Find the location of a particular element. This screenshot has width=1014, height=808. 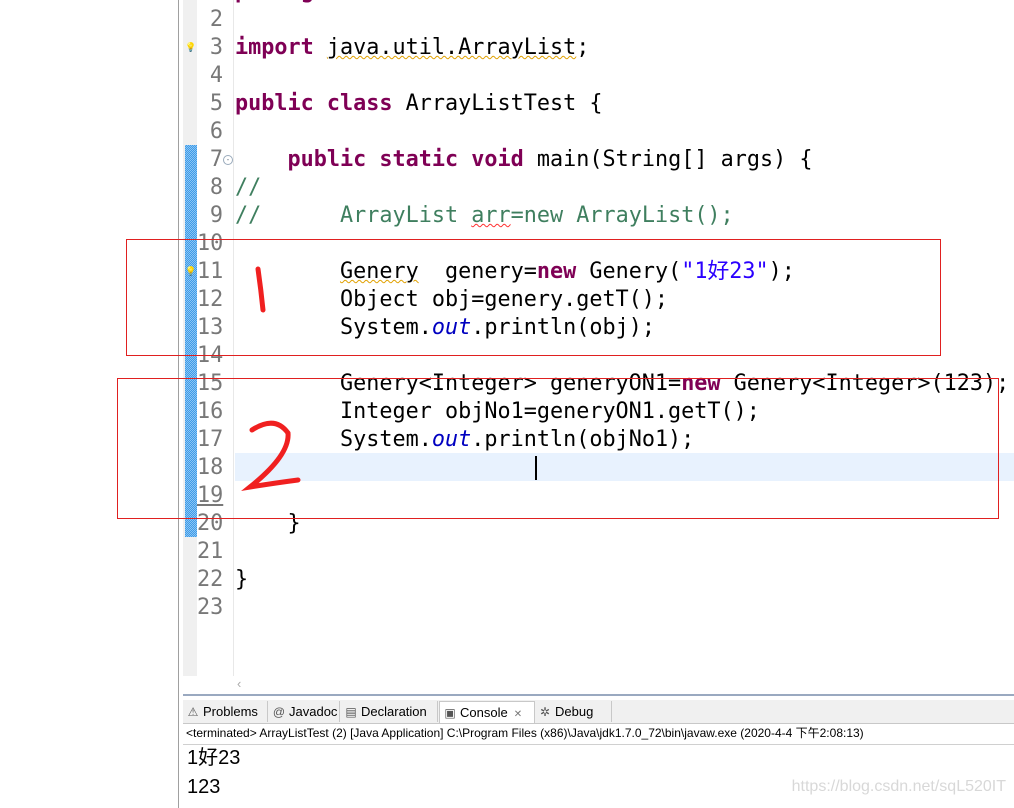

tab-debug: ✲ Debug is located at coordinates (573, 711).